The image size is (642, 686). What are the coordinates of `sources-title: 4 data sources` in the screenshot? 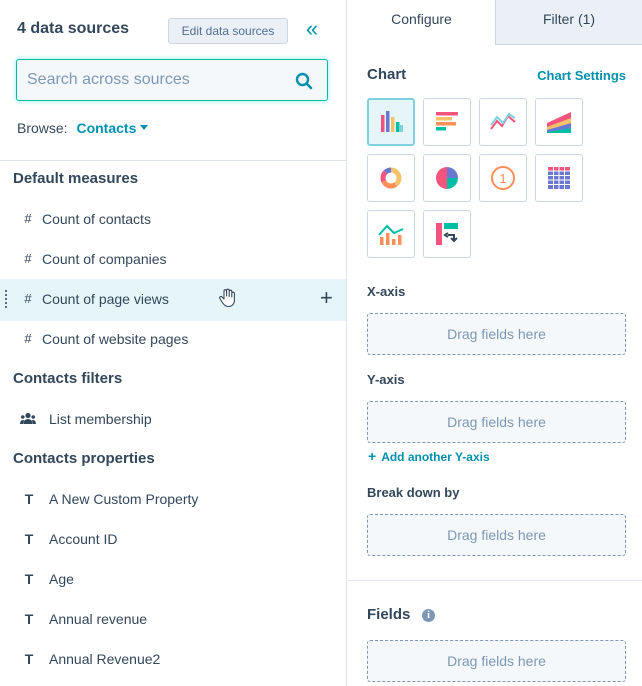 It's located at (73, 28).